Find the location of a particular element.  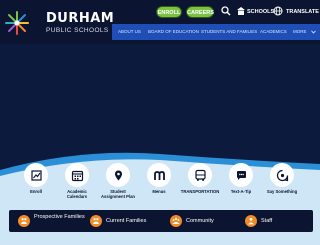

nav-about-us: ABOUT US is located at coordinates (129, 32).